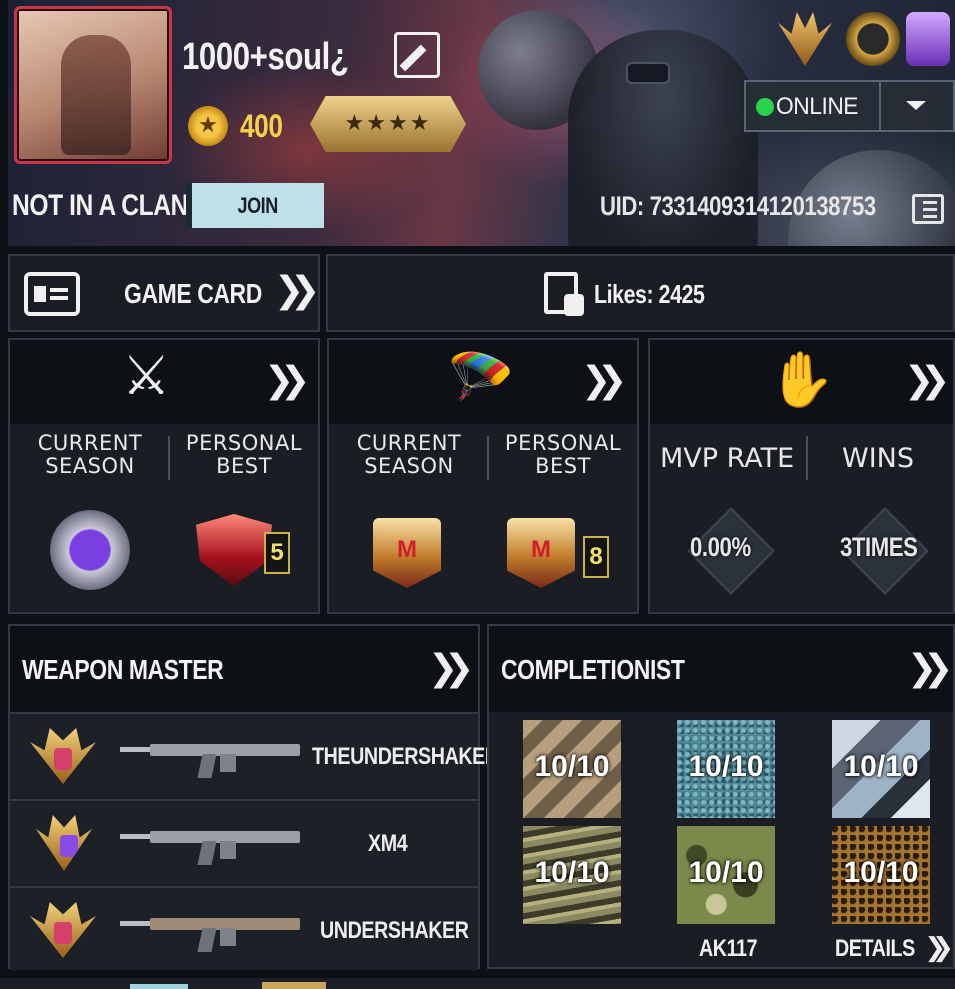  Describe the element at coordinates (728, 948) in the screenshot. I see `weapon-name: AK117` at that location.